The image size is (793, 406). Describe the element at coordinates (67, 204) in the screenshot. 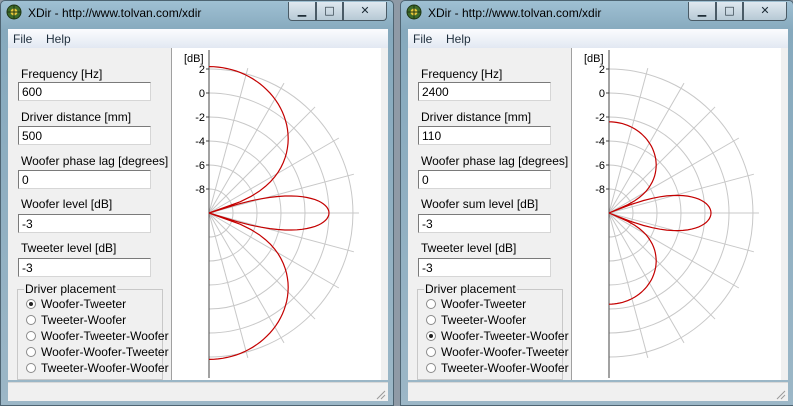

I see `woofer-level-label: Woofer level [dB]` at that location.